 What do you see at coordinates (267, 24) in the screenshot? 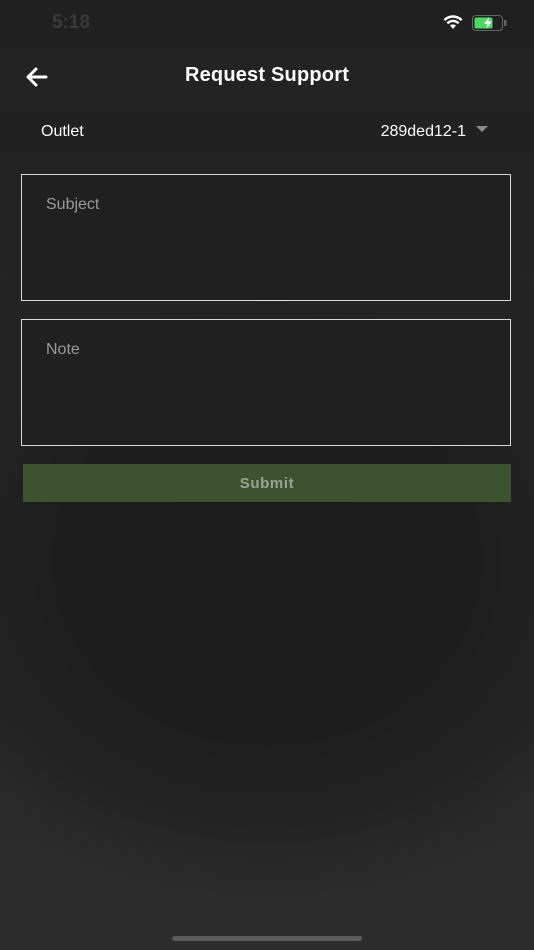
I see `status-bar: 5:18` at bounding box center [267, 24].